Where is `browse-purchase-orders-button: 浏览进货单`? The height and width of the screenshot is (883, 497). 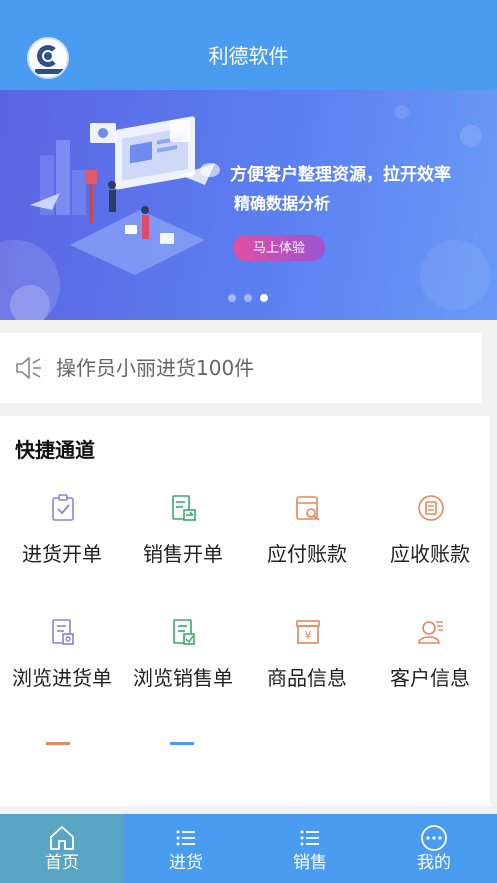 browse-purchase-orders-button: 浏览进货单 is located at coordinates (62, 668).